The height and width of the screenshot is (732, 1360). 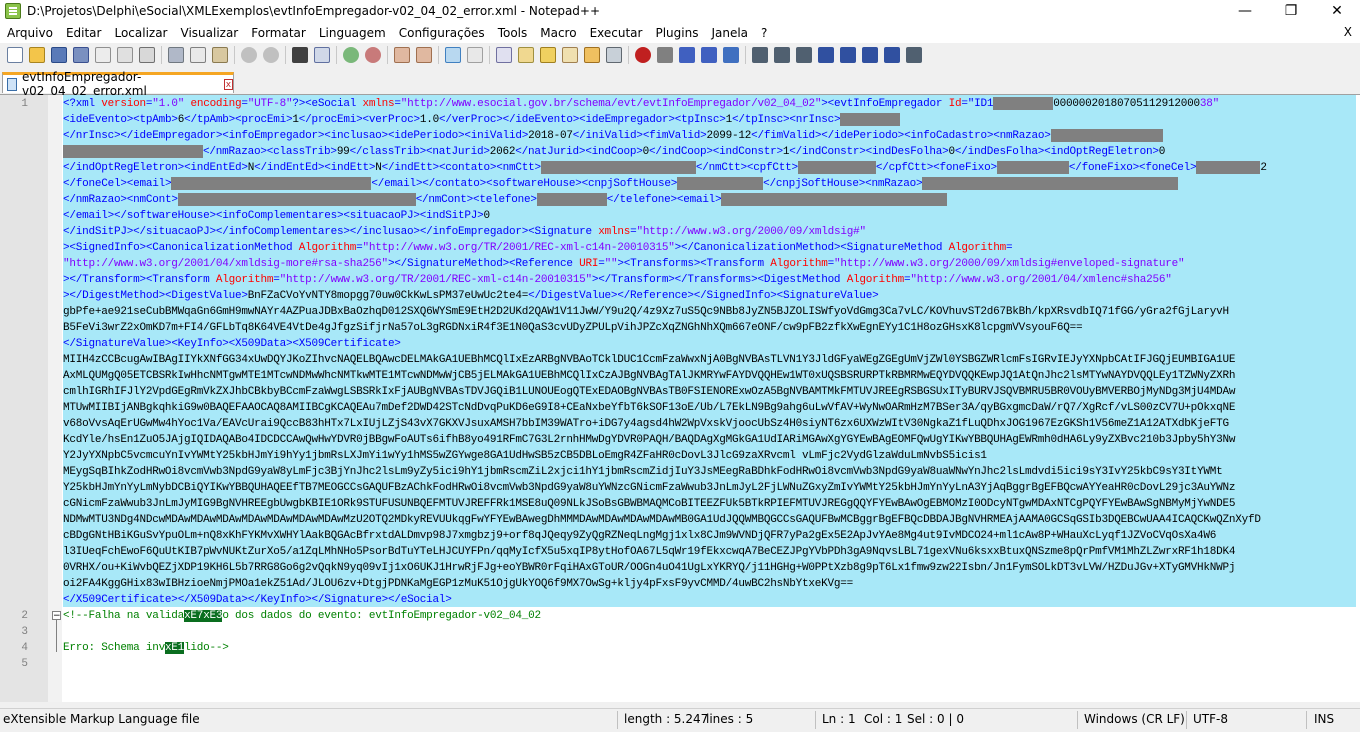 I want to click on sel-label: Sel : 0 | 0, so click(x=935, y=719).